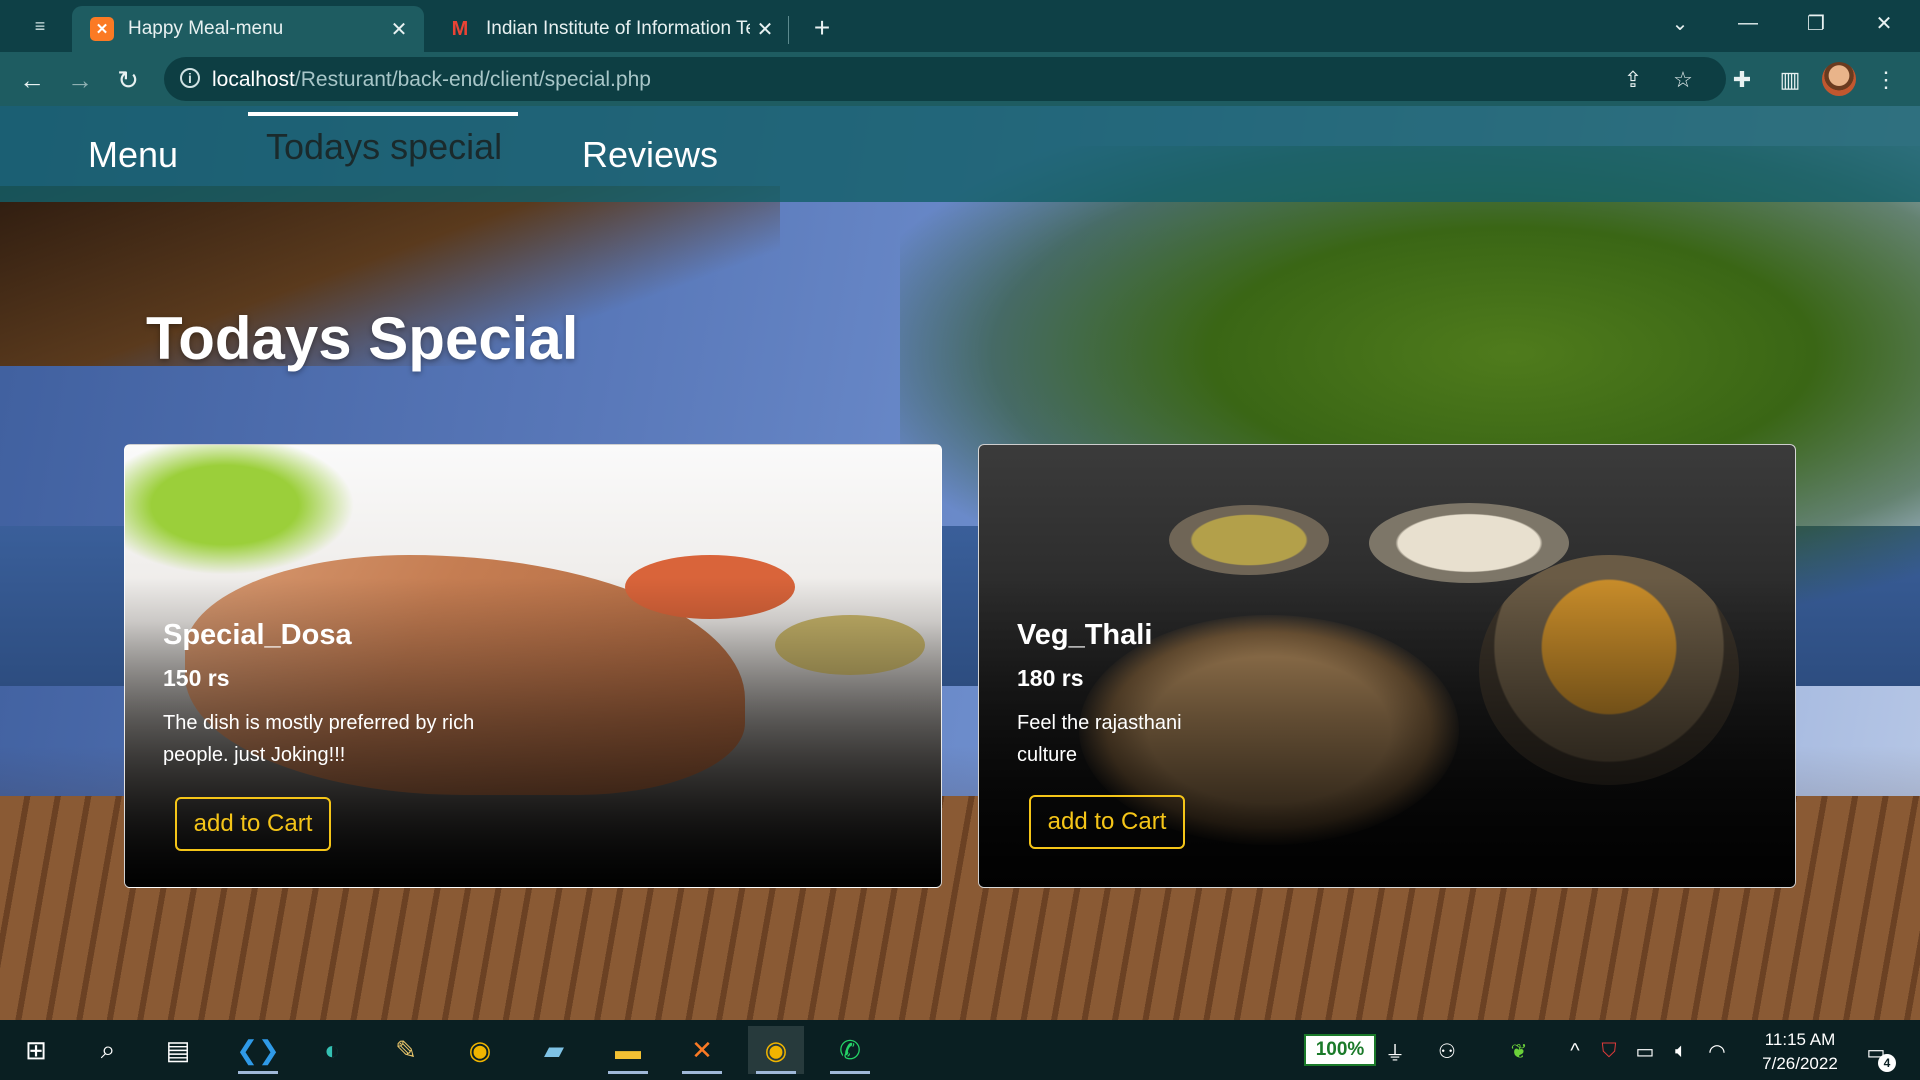 This screenshot has width=1920, height=1080. What do you see at coordinates (1609, 1051) in the screenshot?
I see `antivirus-shield-icon: ⛉` at bounding box center [1609, 1051].